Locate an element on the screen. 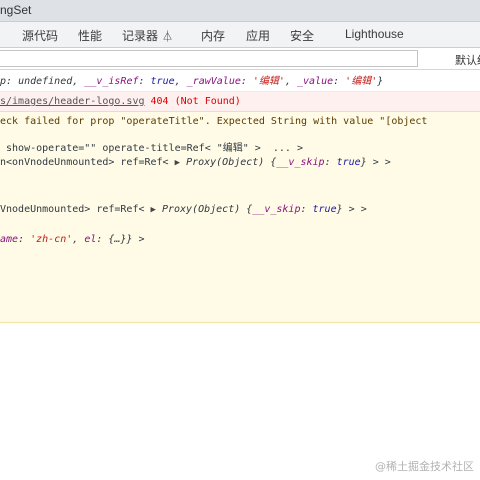 The image size is (480, 480). window-titlebar: ngSet is located at coordinates (240, 11).